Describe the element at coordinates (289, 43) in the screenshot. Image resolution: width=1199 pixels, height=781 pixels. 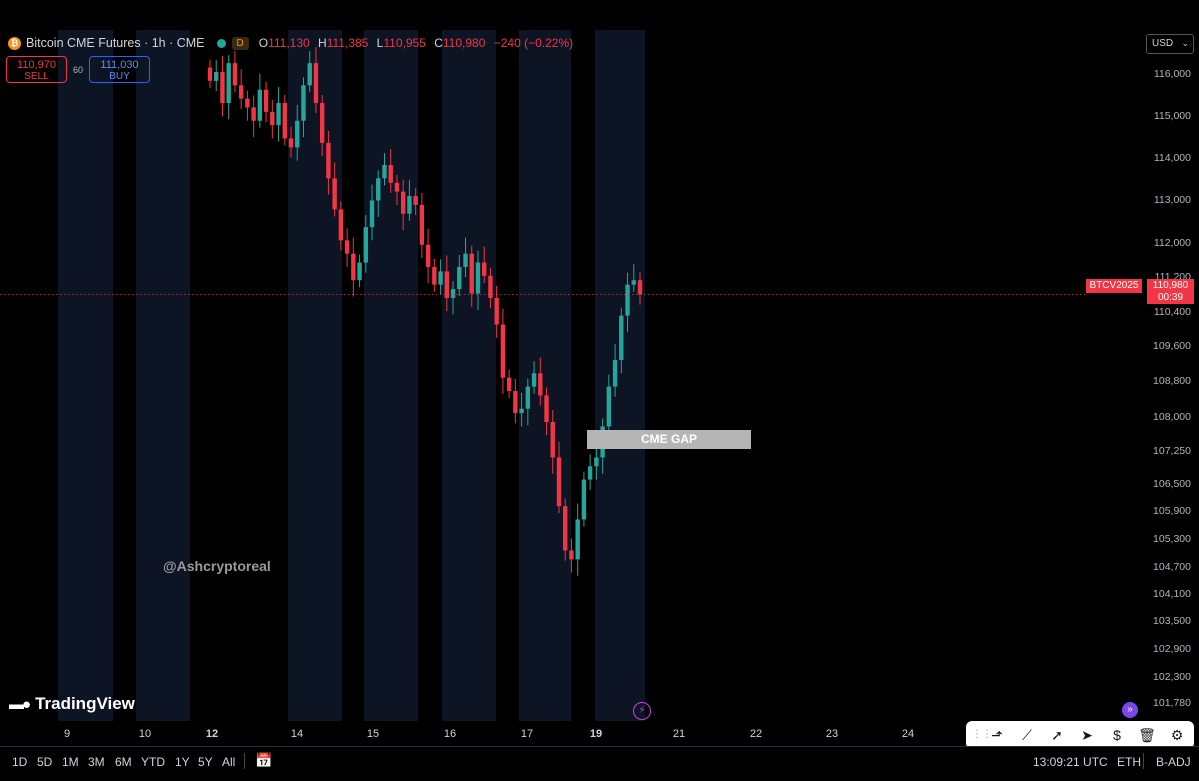
I see `open-value: 111,130` at that location.